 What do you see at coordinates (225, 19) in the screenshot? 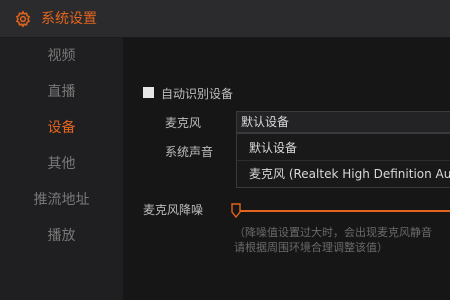
I see `title-bar: 系统设置` at bounding box center [225, 19].